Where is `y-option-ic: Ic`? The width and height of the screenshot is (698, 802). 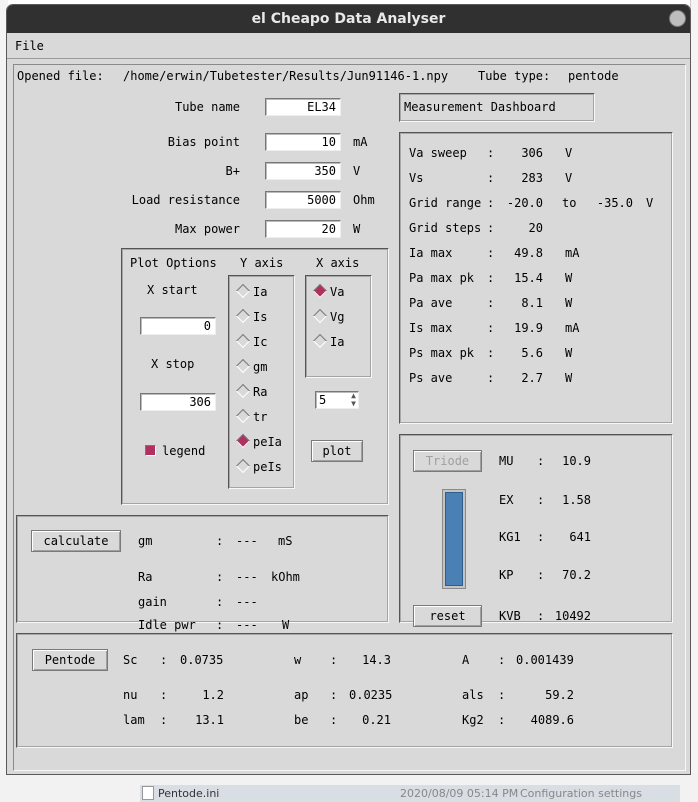
y-option-ic: Ic is located at coordinates (260, 342).